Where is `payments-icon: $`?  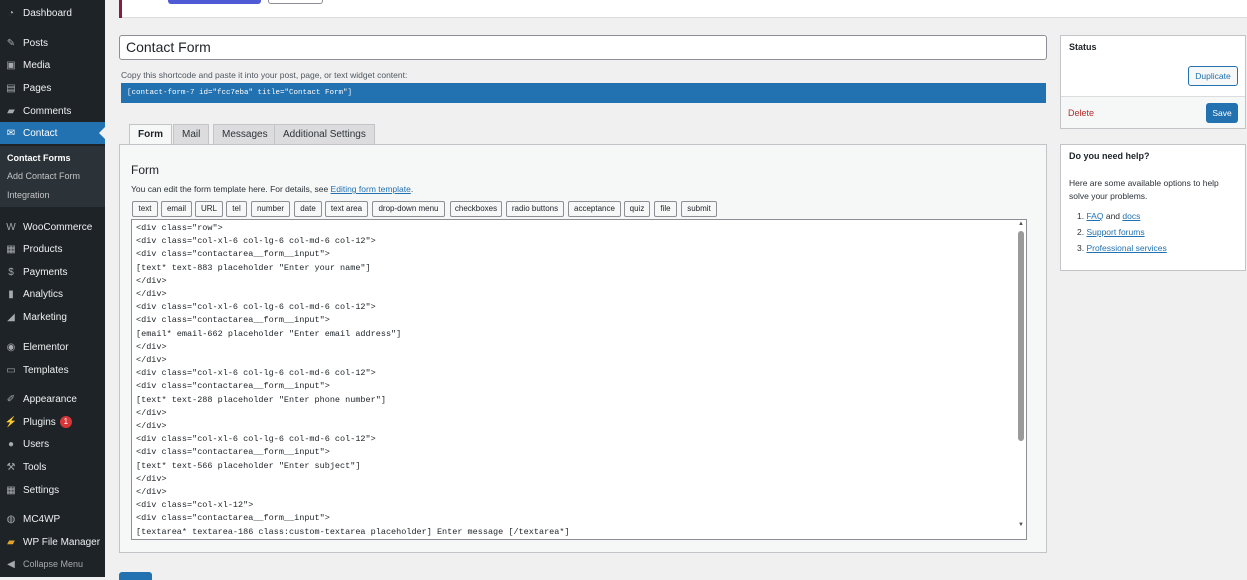
payments-icon: $ is located at coordinates (11, 272).